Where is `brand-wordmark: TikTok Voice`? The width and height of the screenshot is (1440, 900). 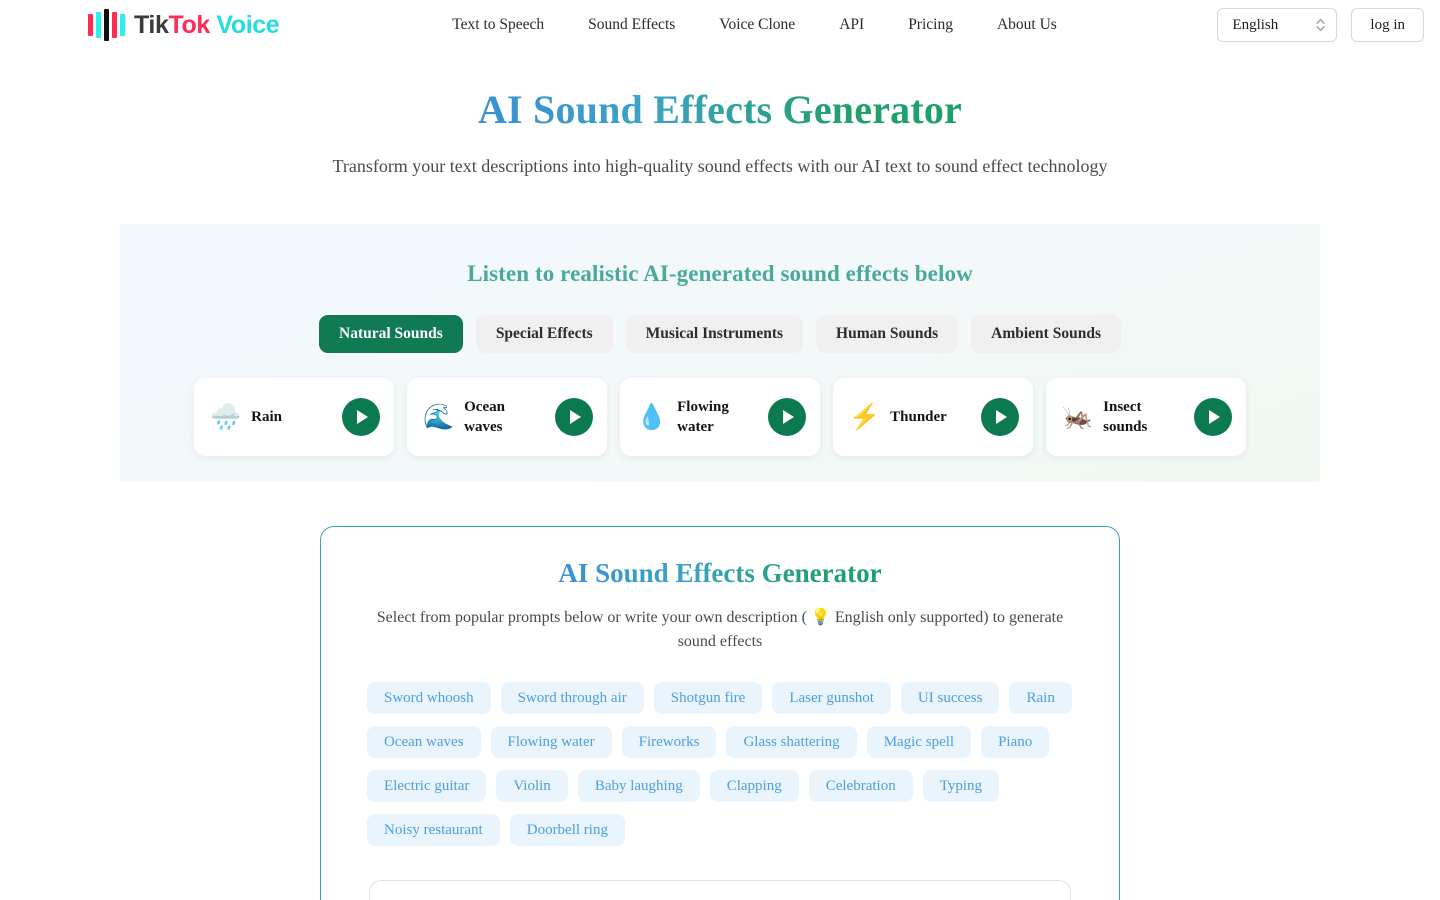 brand-wordmark: TikTok Voice is located at coordinates (207, 25).